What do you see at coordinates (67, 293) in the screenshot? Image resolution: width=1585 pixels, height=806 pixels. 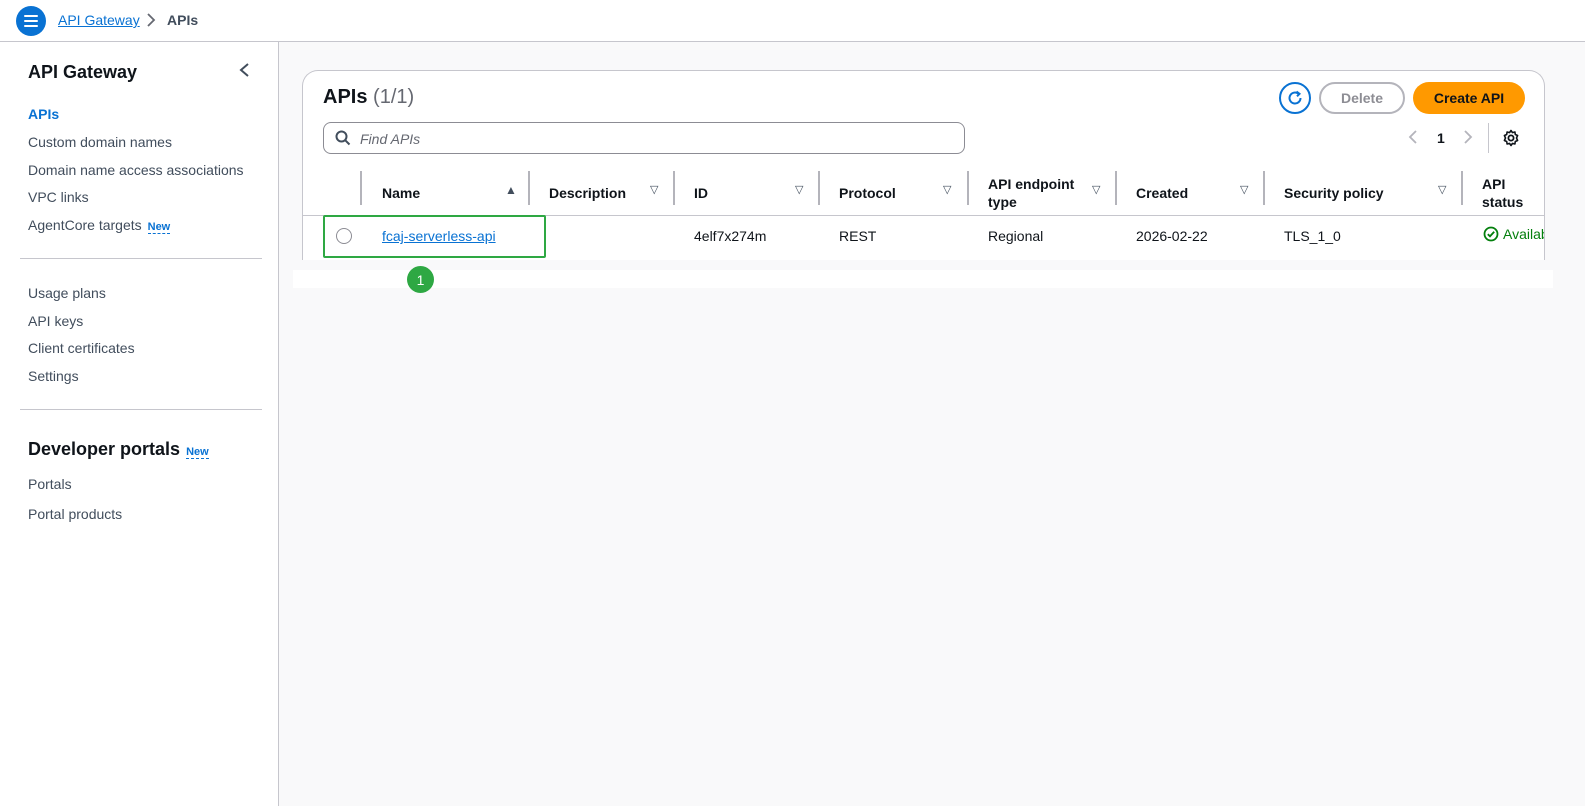 I see `sidebar-item-usage-plans: Usage plans` at bounding box center [67, 293].